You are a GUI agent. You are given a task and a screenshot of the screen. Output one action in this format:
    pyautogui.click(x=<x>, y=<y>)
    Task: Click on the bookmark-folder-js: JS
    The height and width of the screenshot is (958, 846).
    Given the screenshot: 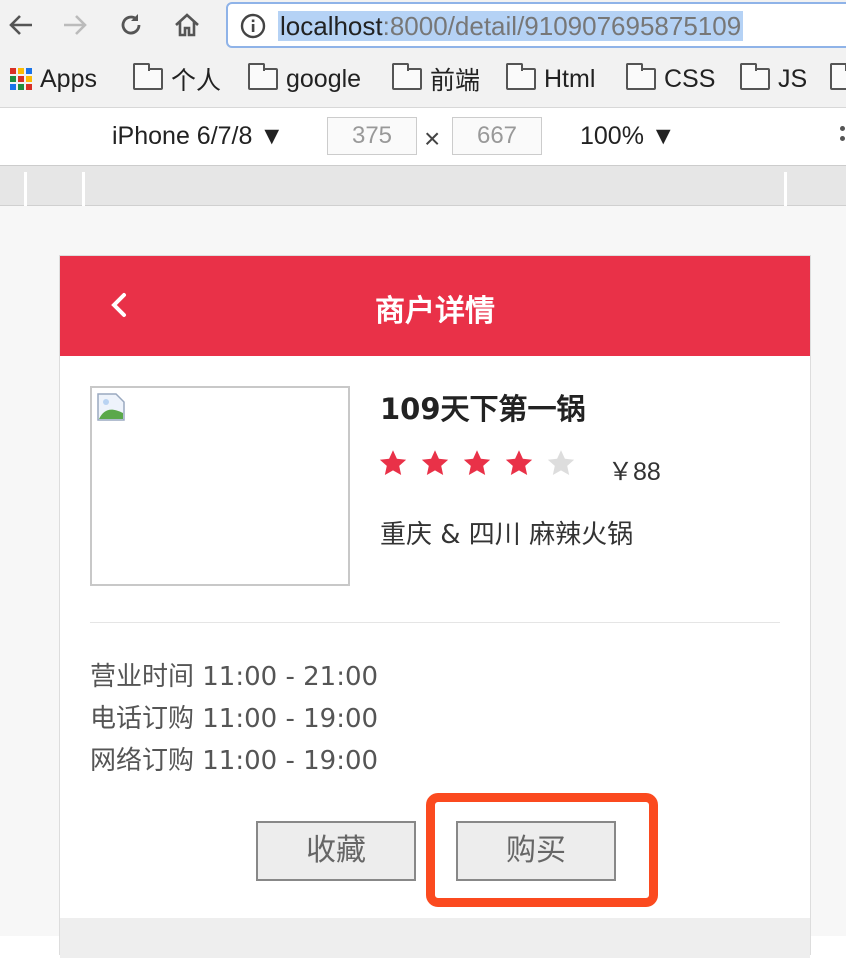 What is the action you would take?
    pyautogui.click(x=774, y=78)
    